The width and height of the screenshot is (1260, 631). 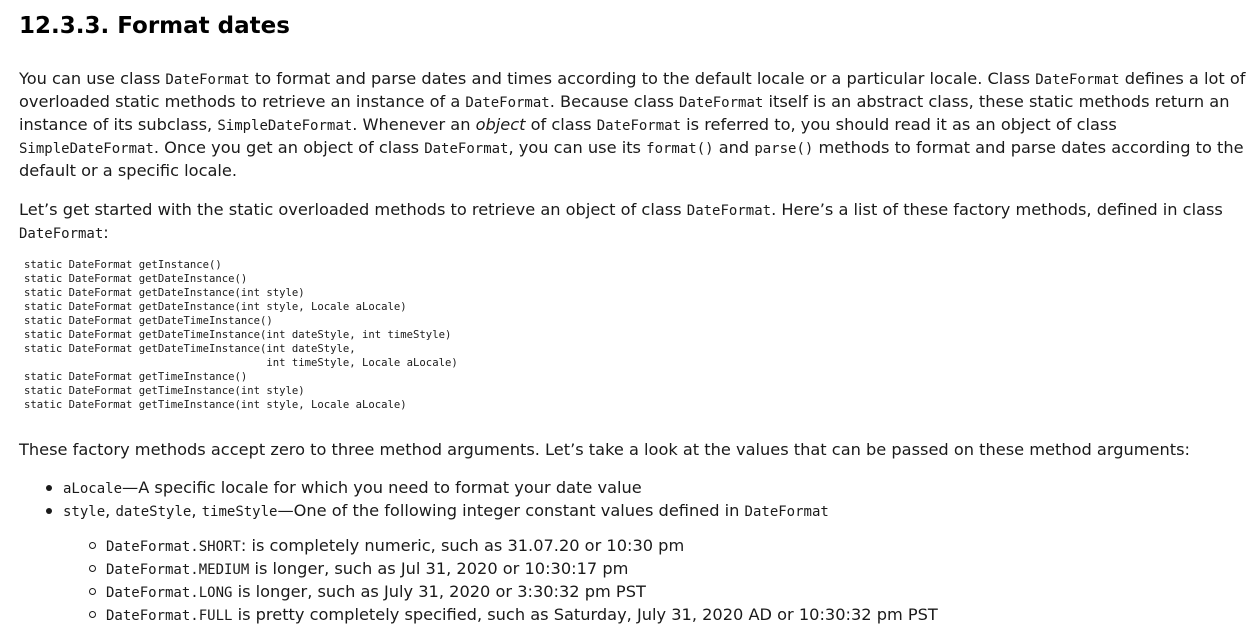 I want to click on inline-code: style, so click(x=84, y=512).